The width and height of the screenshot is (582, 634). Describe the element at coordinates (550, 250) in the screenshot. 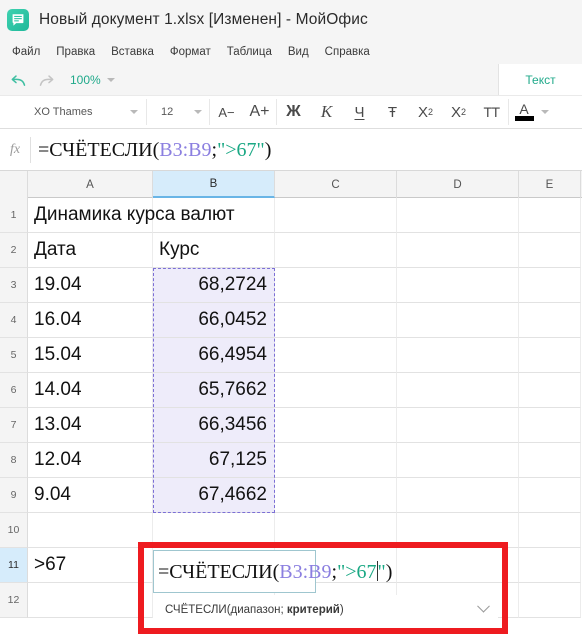

I see `cell-e2` at that location.